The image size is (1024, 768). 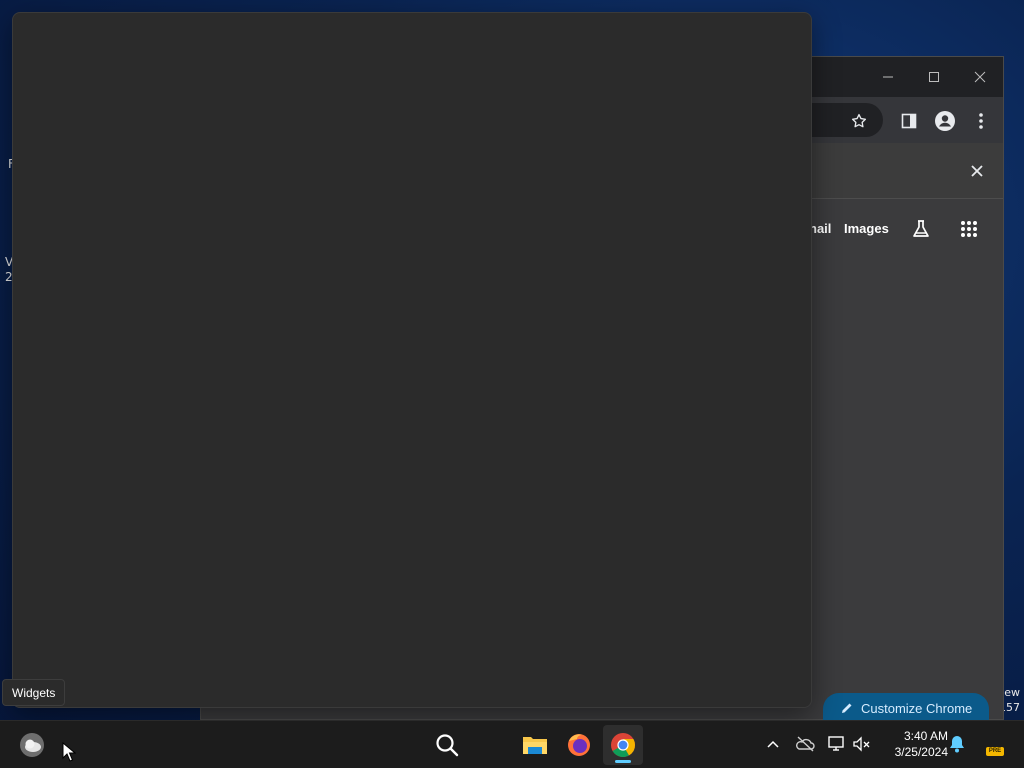 I want to click on profile-icon, so click(x=945, y=121).